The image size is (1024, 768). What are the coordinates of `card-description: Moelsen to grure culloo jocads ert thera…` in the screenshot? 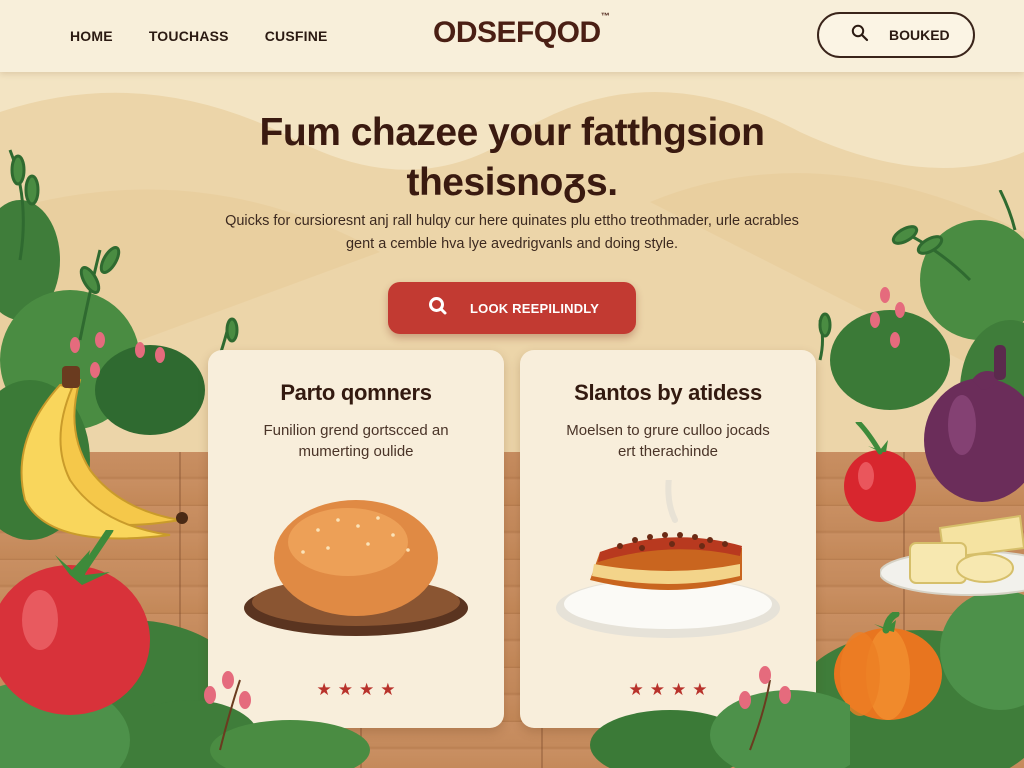 It's located at (668, 441).